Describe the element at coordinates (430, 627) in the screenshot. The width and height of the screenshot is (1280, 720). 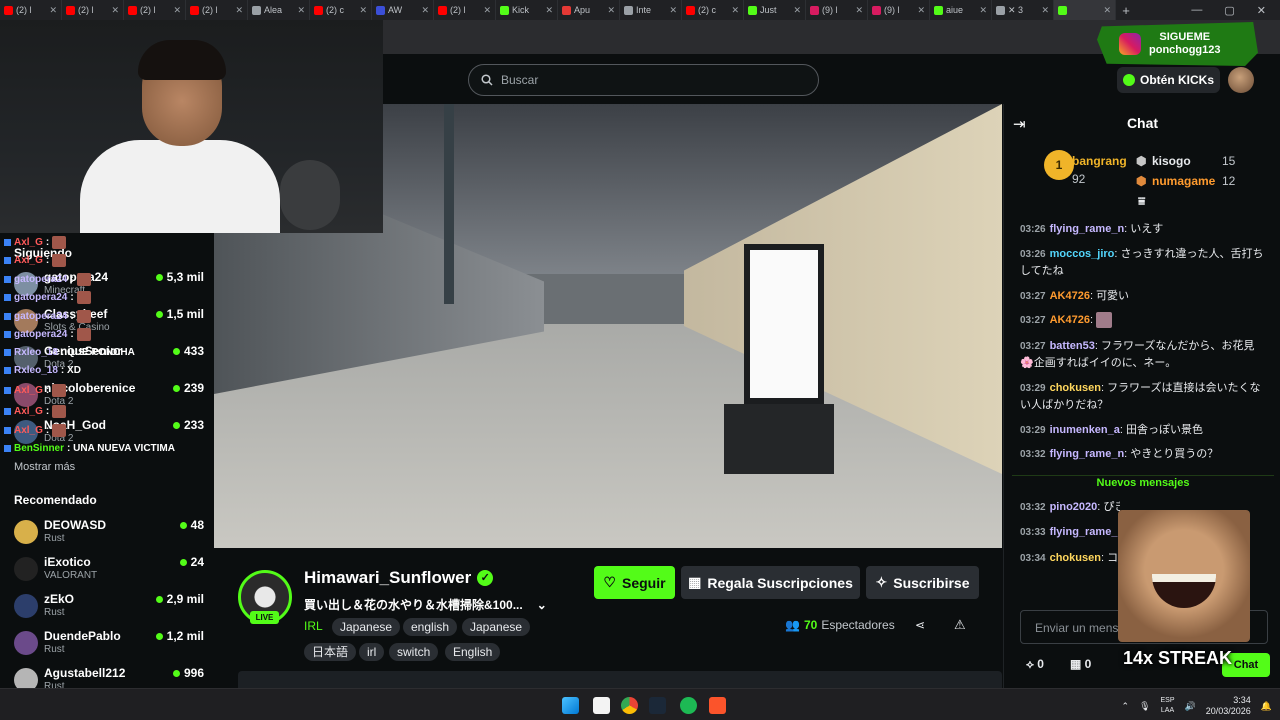
I see `stream-tag: english` at that location.